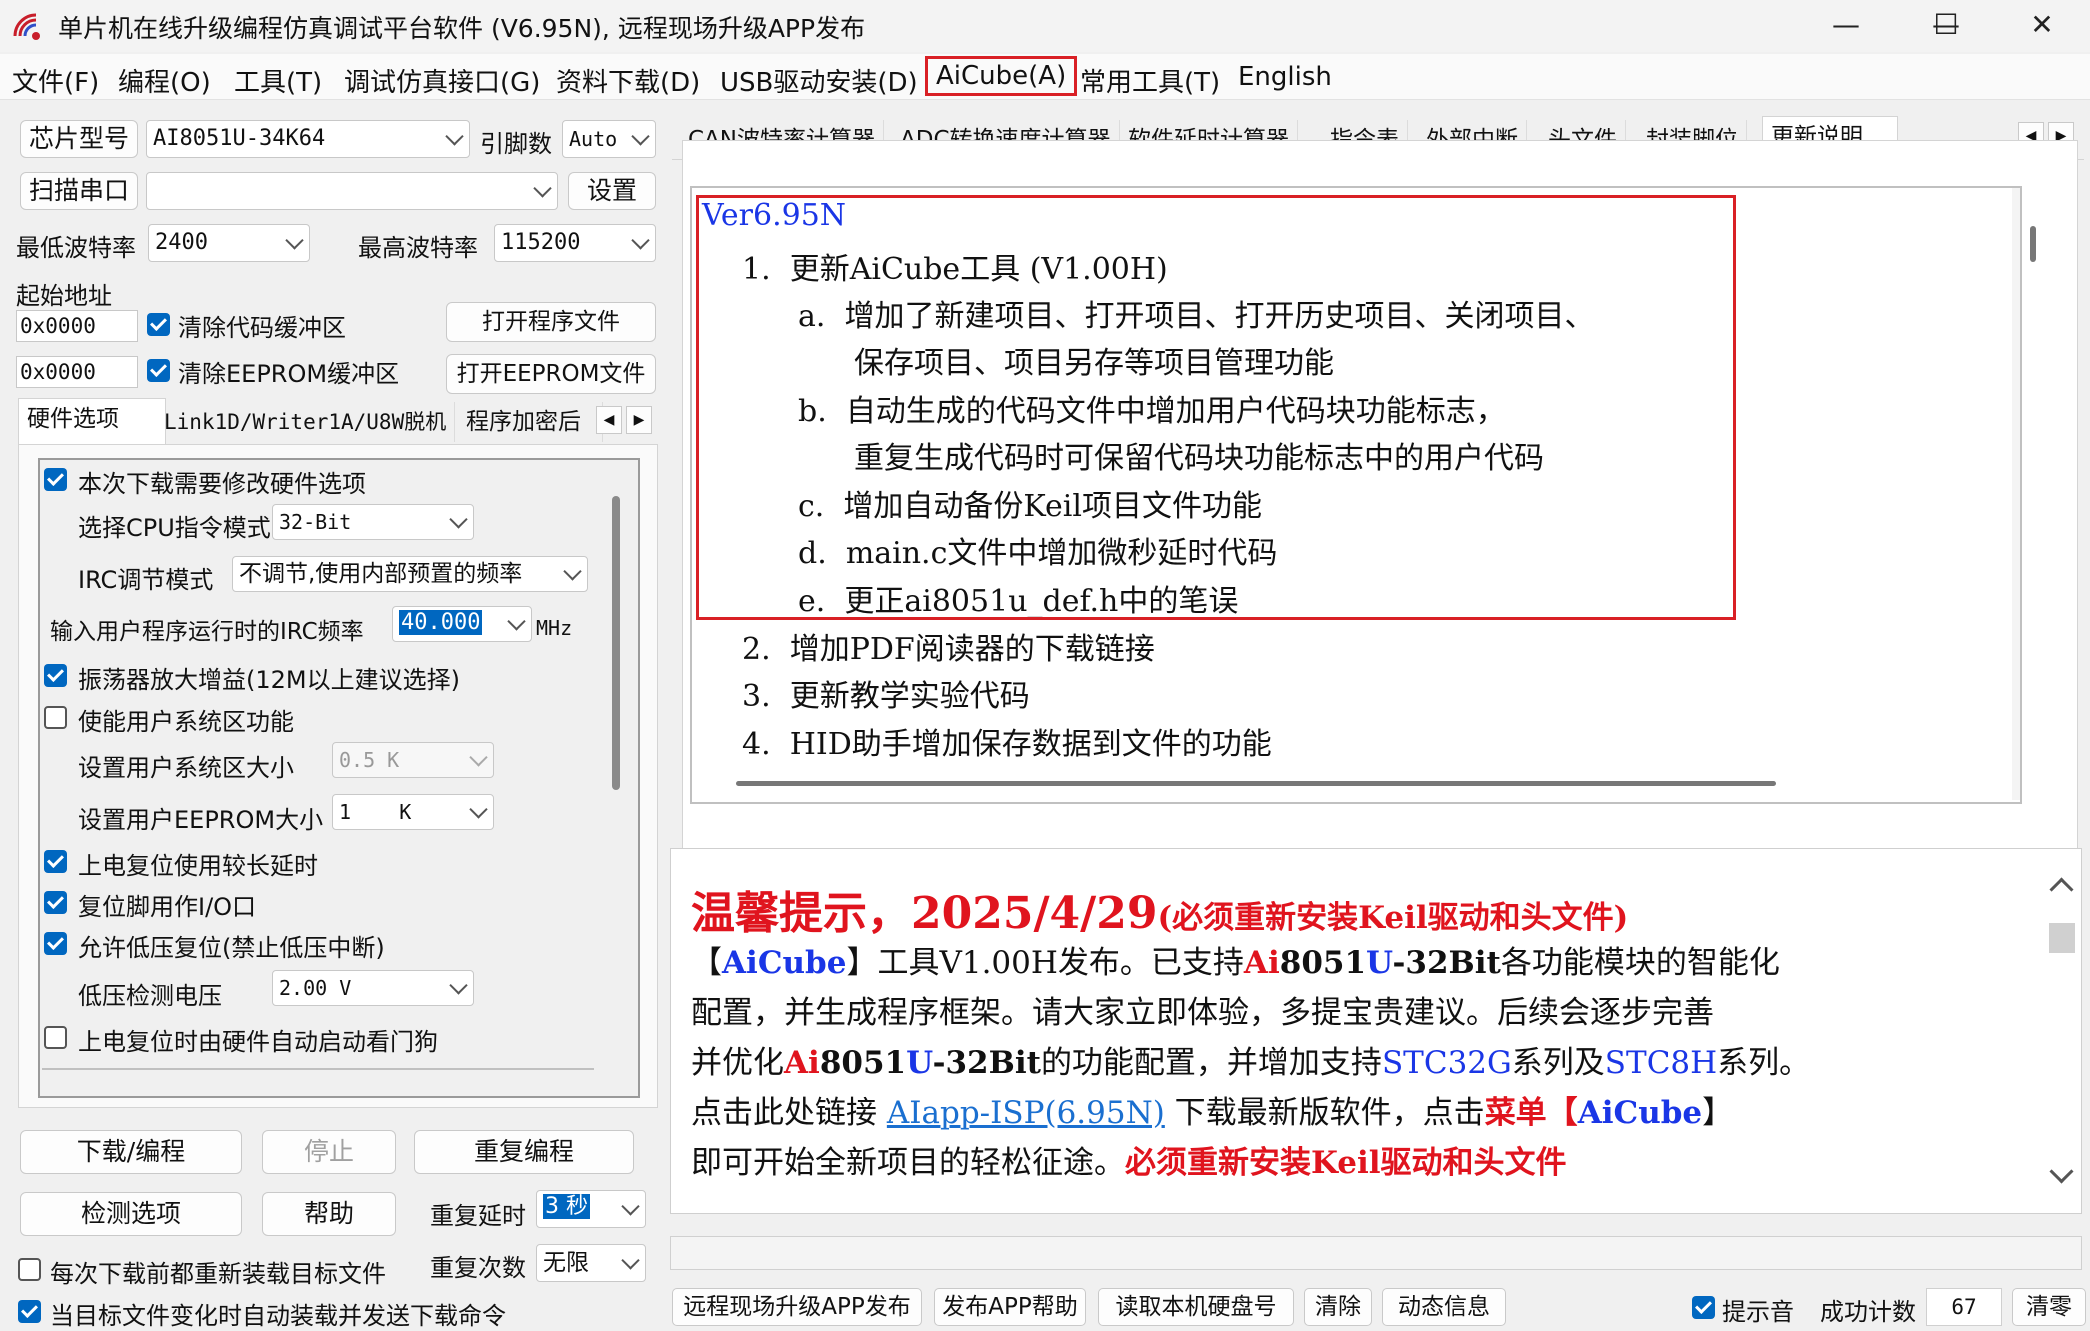  I want to click on menu-program: 编程(O), so click(164, 80).